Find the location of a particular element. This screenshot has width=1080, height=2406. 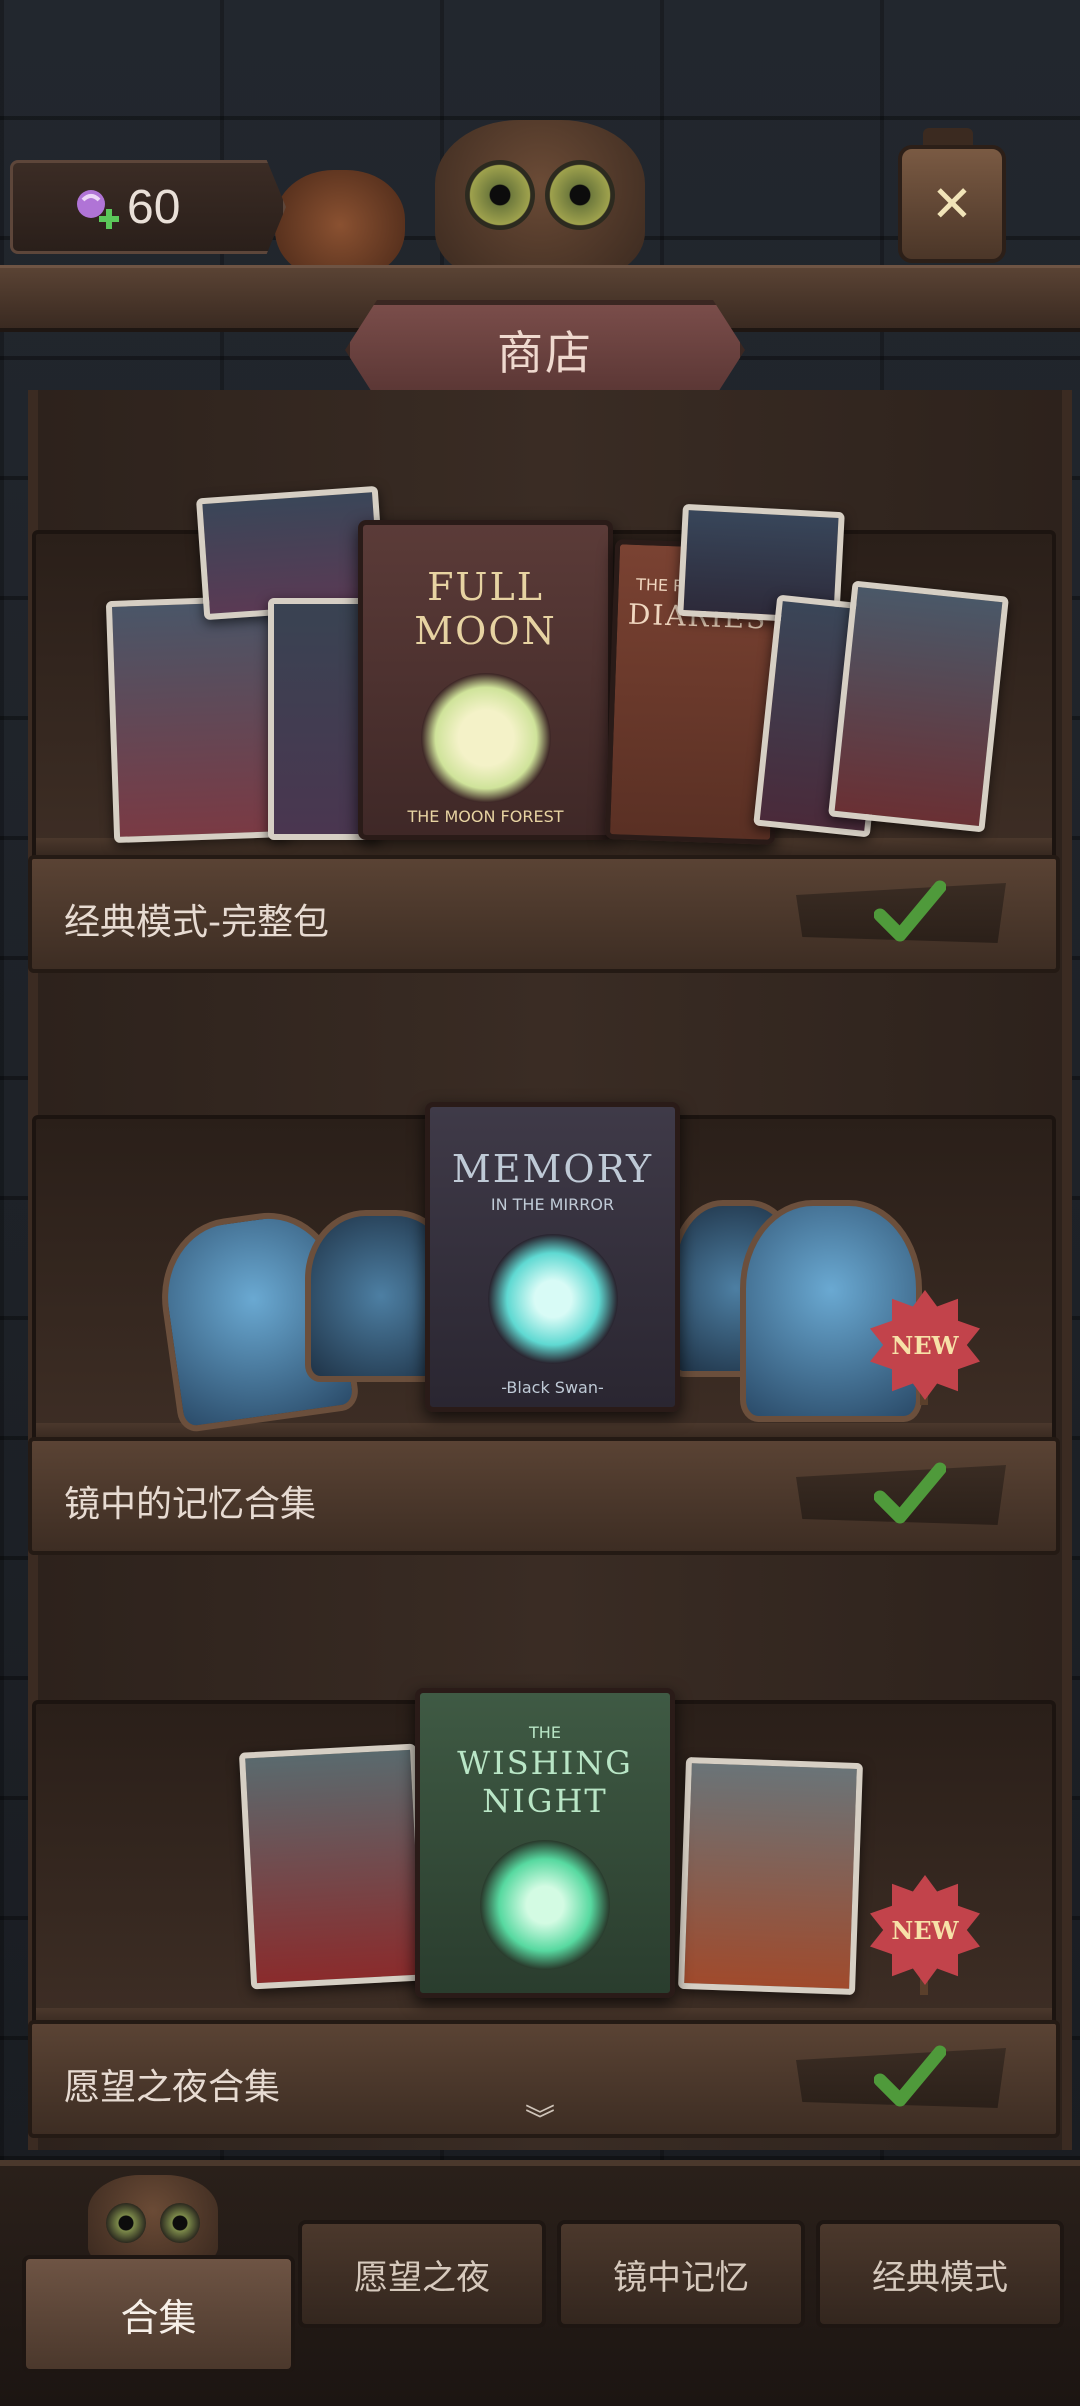

bundle-label-plank-1: 经典模式-完整包 is located at coordinates (544, 914).